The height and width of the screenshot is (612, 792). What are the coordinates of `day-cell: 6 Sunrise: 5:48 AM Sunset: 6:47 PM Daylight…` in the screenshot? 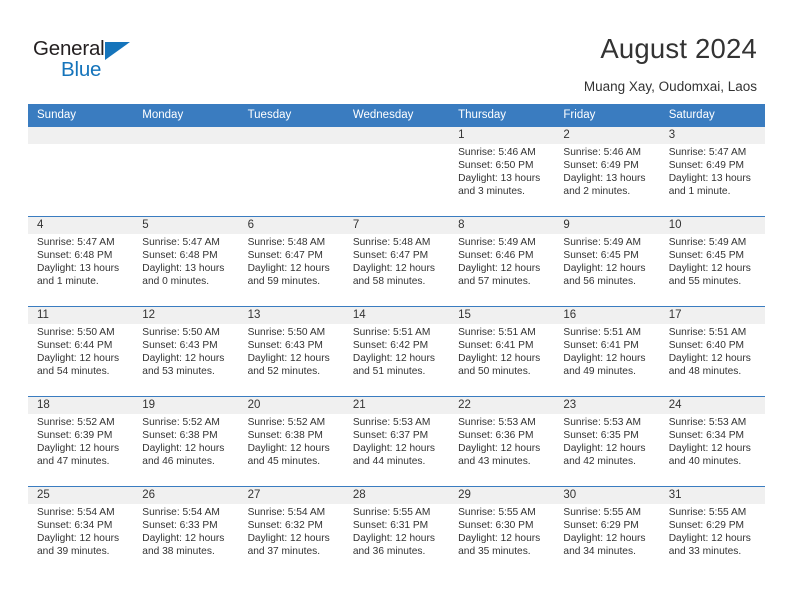 It's located at (291, 261).